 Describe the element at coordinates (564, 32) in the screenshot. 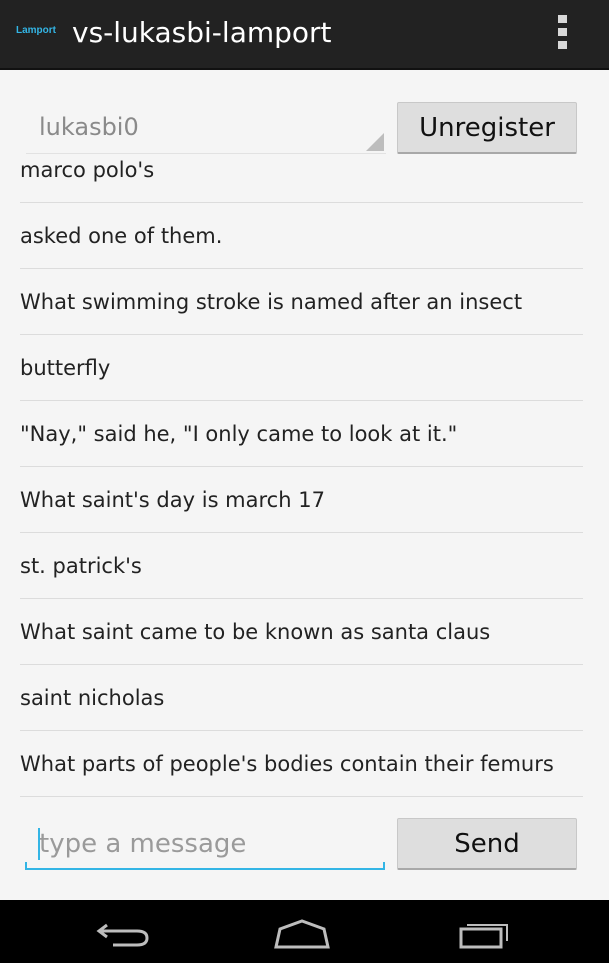

I see `overflow-menu-icon` at that location.